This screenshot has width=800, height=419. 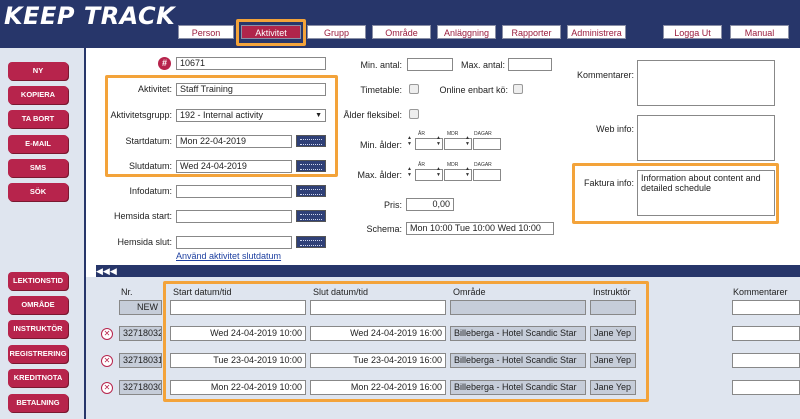 What do you see at coordinates (706, 138) in the screenshot?
I see `webinfo-textarea` at bounding box center [706, 138].